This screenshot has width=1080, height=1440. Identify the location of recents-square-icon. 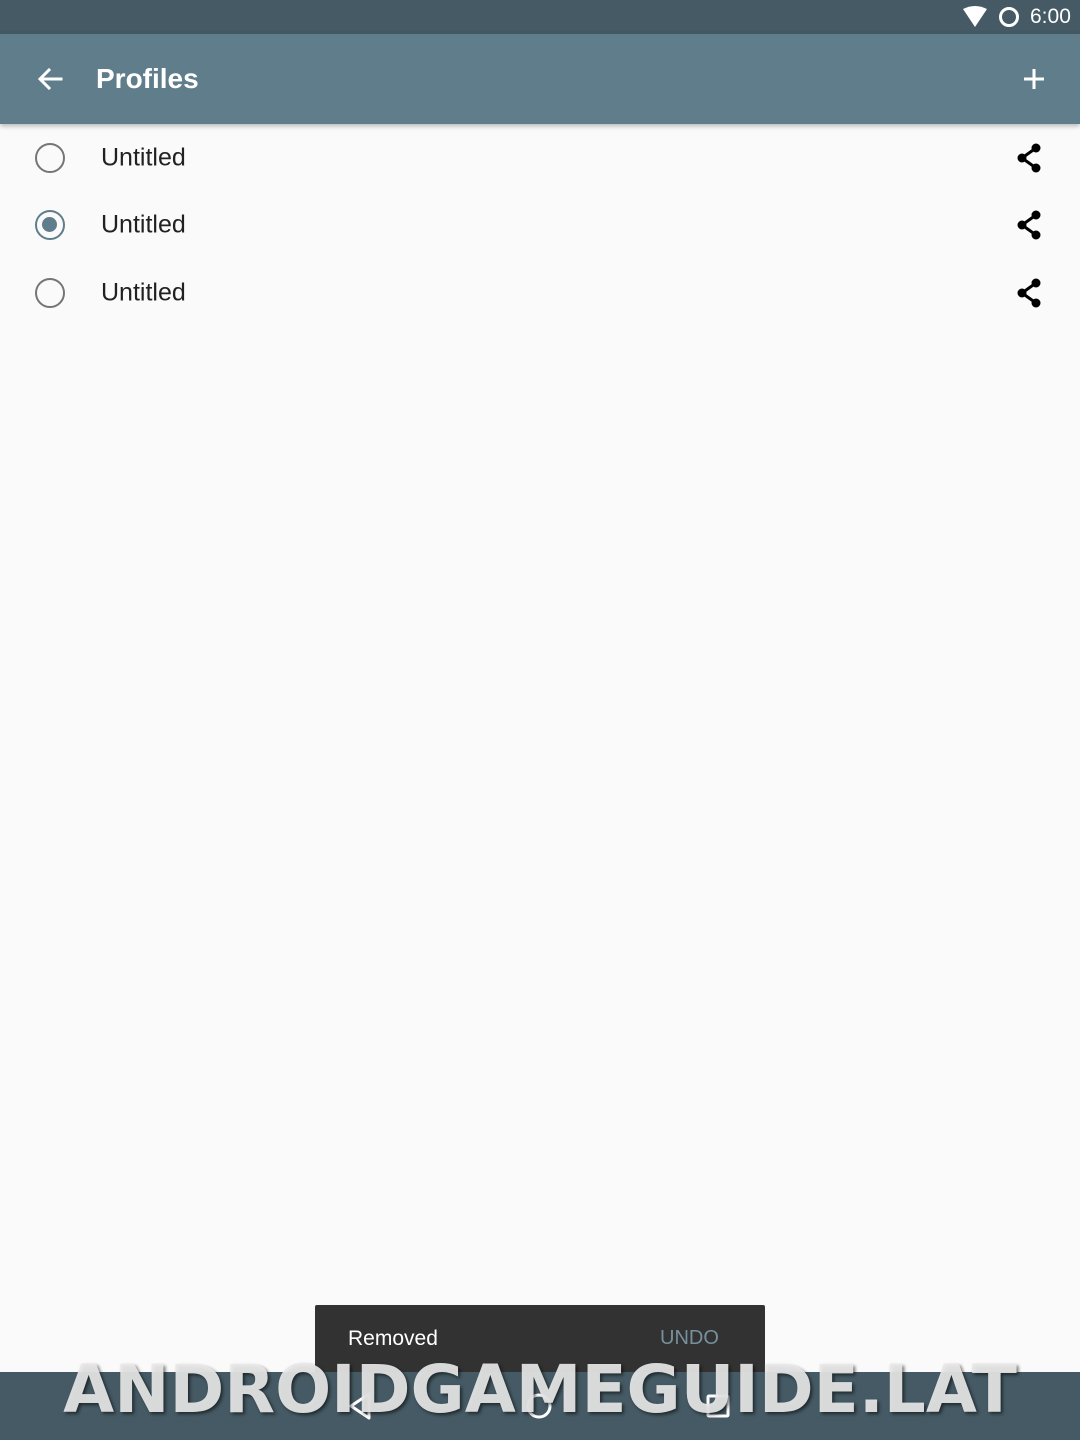
(718, 1406).